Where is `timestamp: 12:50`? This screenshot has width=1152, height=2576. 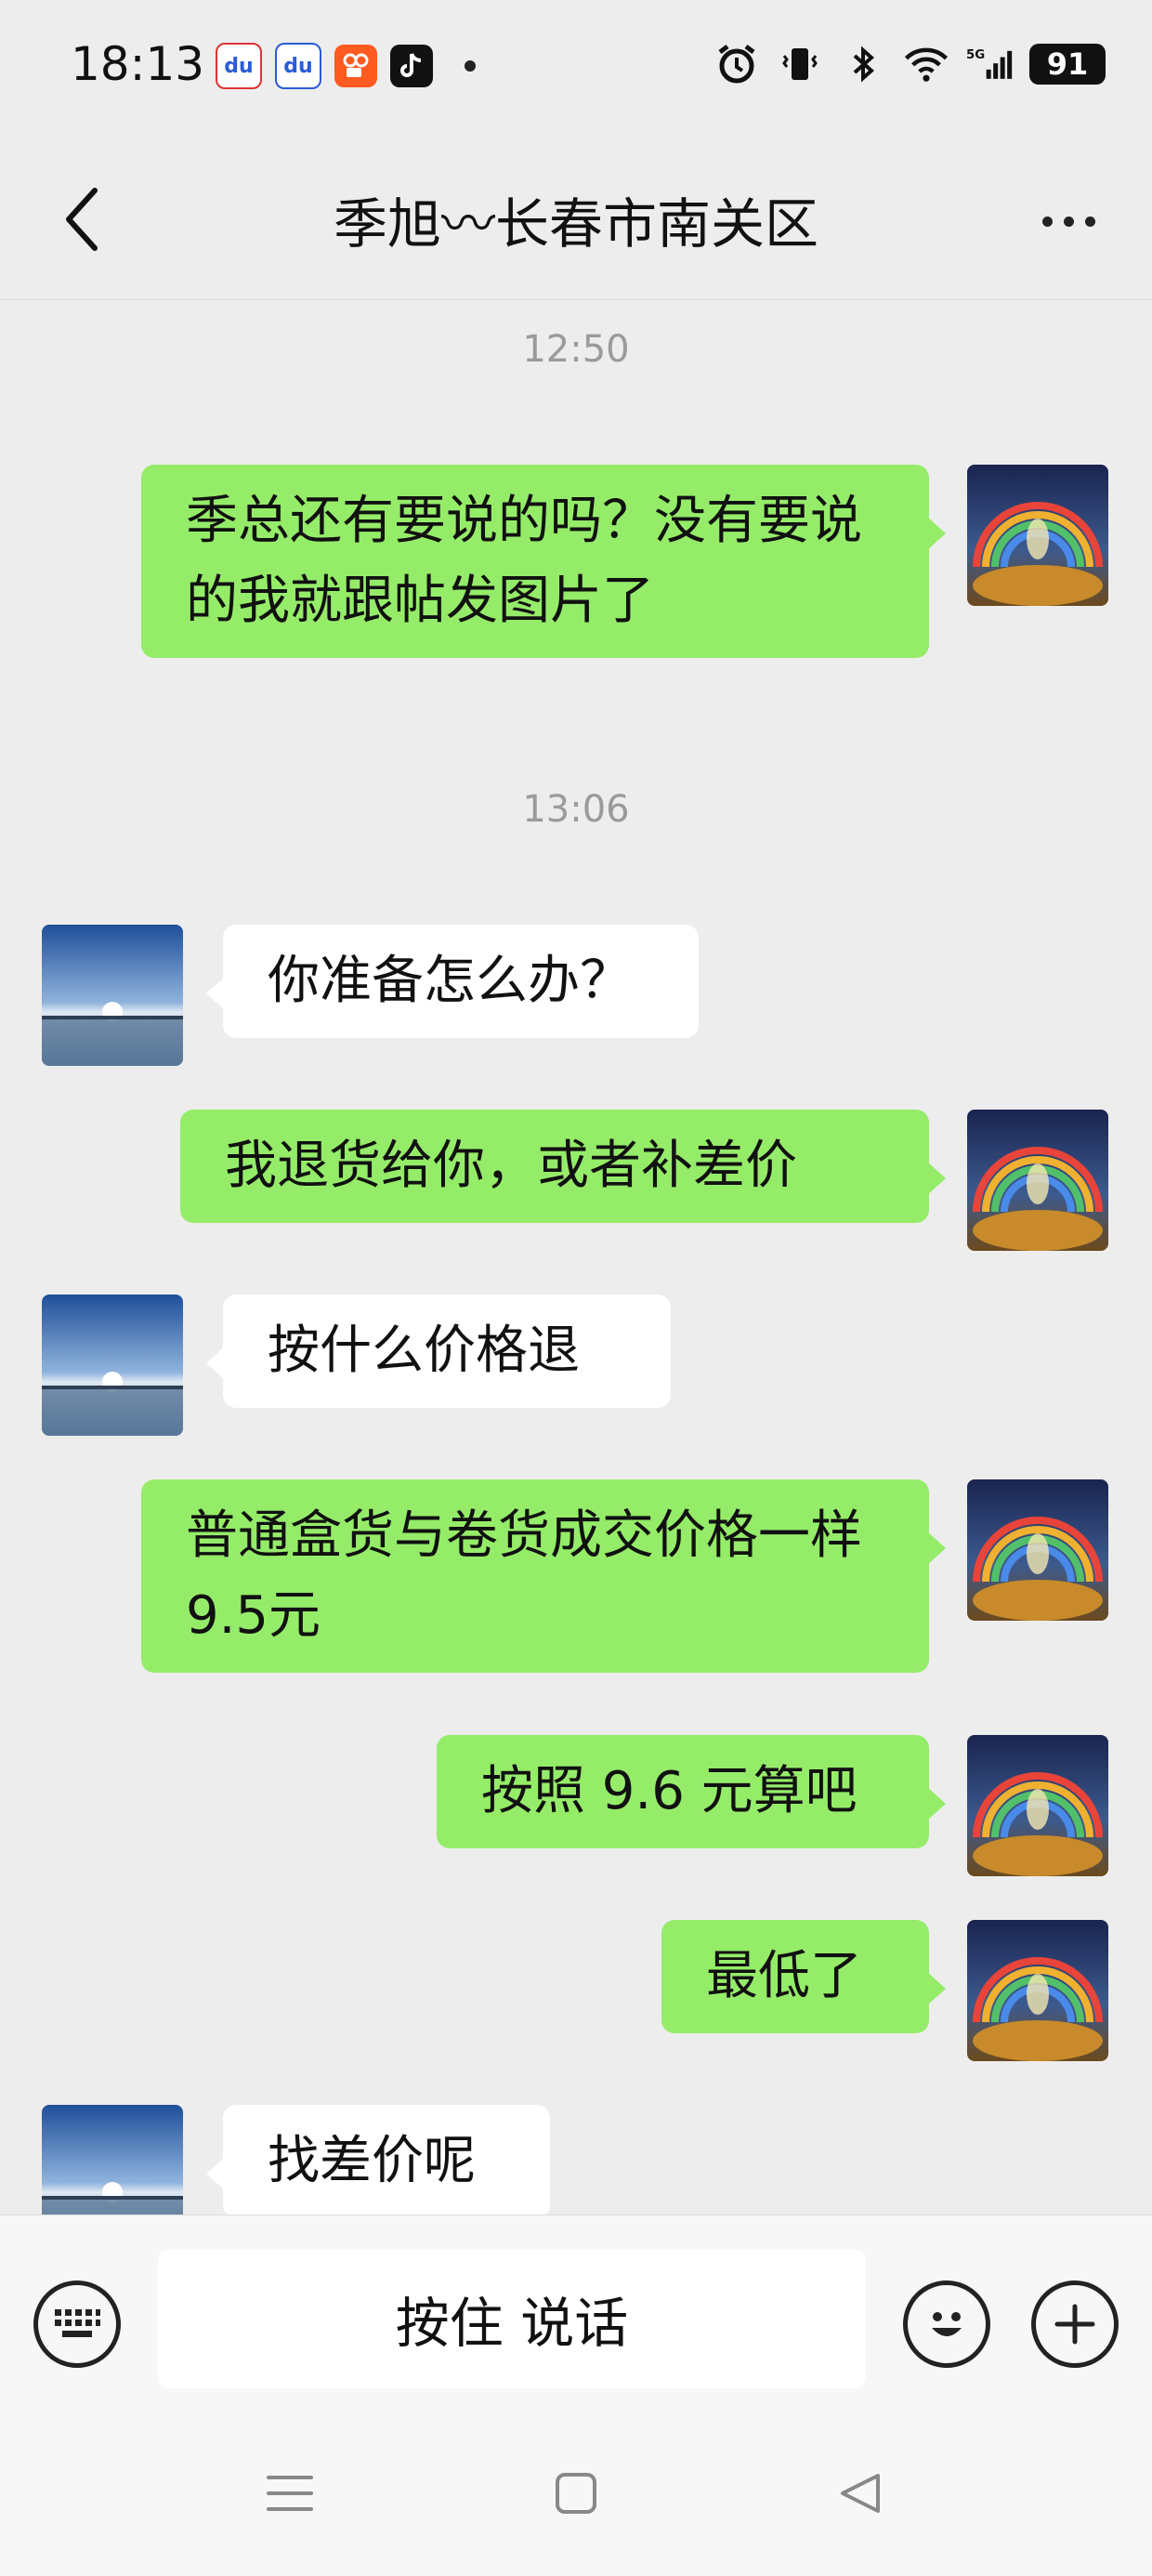
timestamp: 12:50 is located at coordinates (576, 349).